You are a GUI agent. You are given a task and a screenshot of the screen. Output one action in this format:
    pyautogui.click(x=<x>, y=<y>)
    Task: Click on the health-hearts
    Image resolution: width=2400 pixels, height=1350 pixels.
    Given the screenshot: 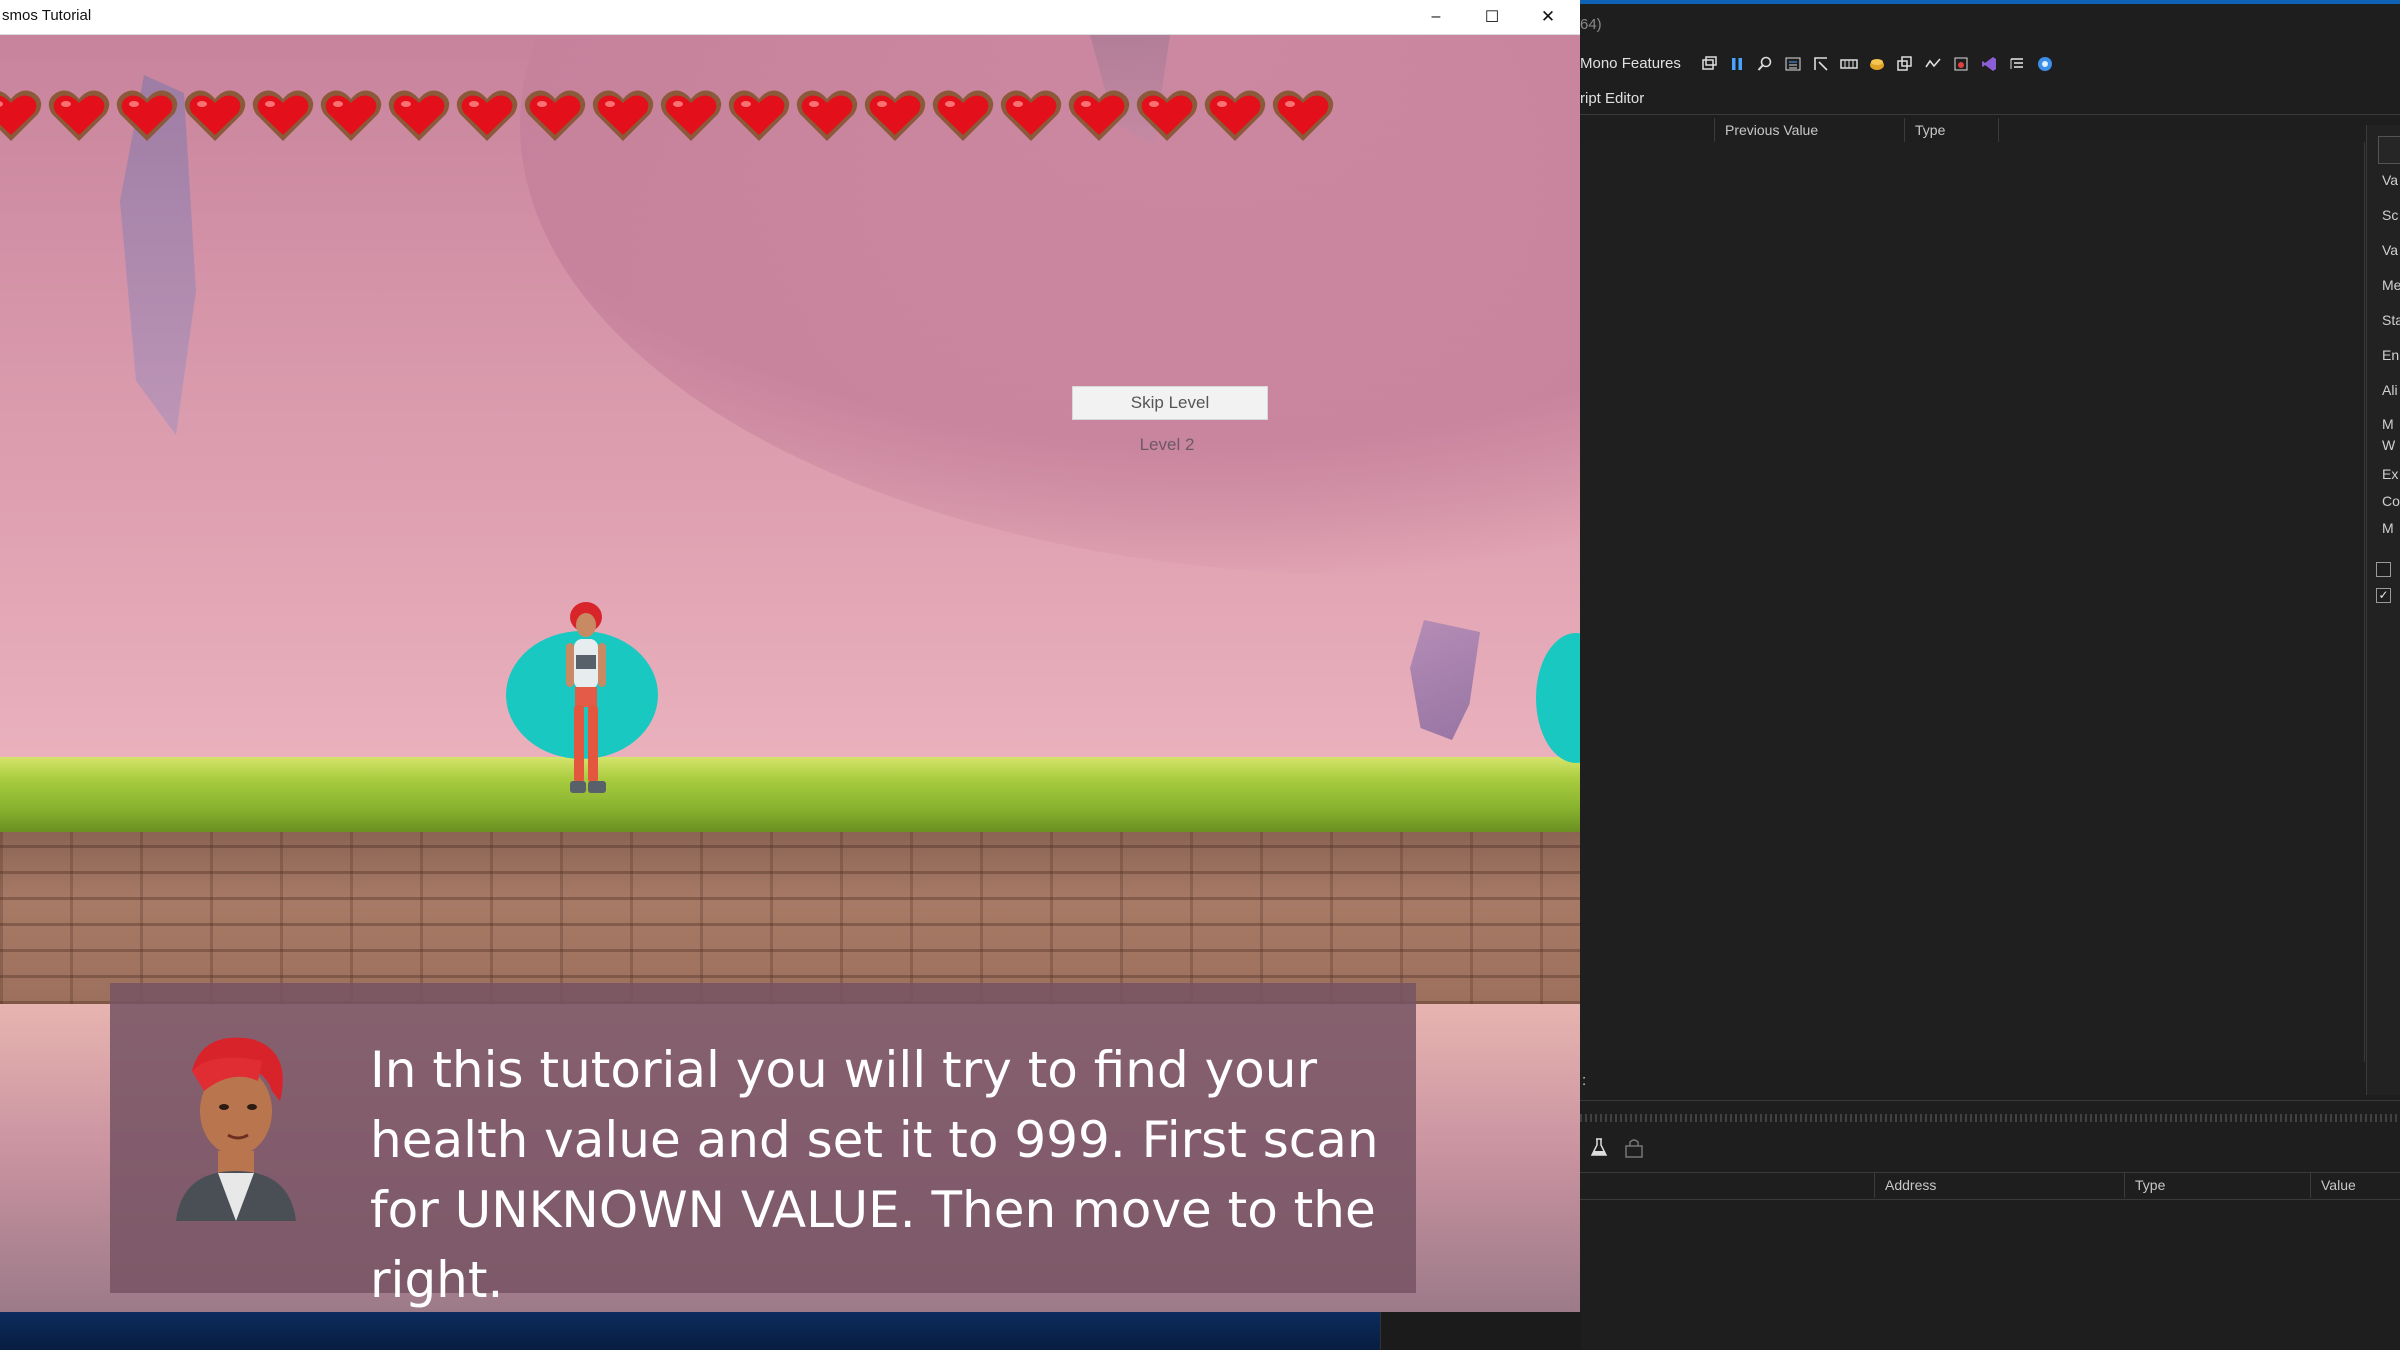 What is the action you would take?
    pyautogui.click(x=668, y=116)
    